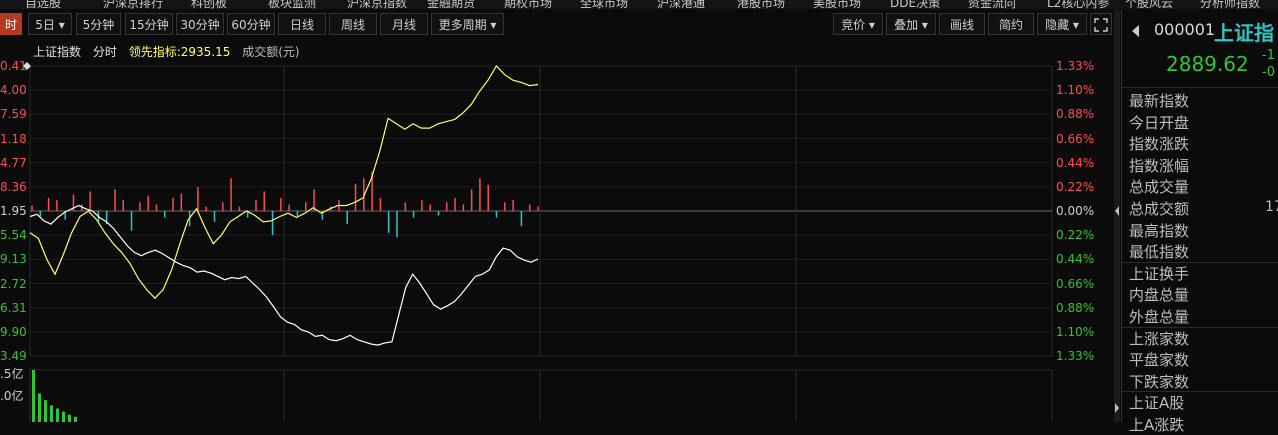  Describe the element at coordinates (1159, 295) in the screenshot. I see `quote-row-label: 内盘总量` at that location.